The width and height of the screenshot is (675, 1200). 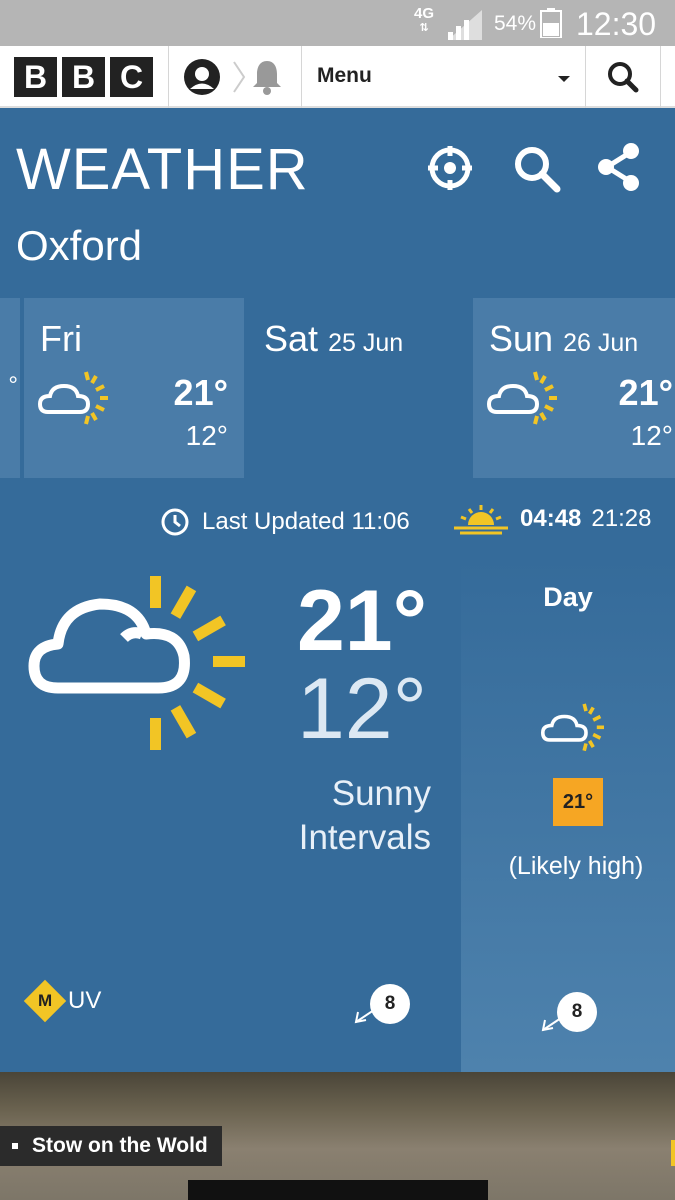 What do you see at coordinates (551, 23) in the screenshot?
I see `battery-icon` at bounding box center [551, 23].